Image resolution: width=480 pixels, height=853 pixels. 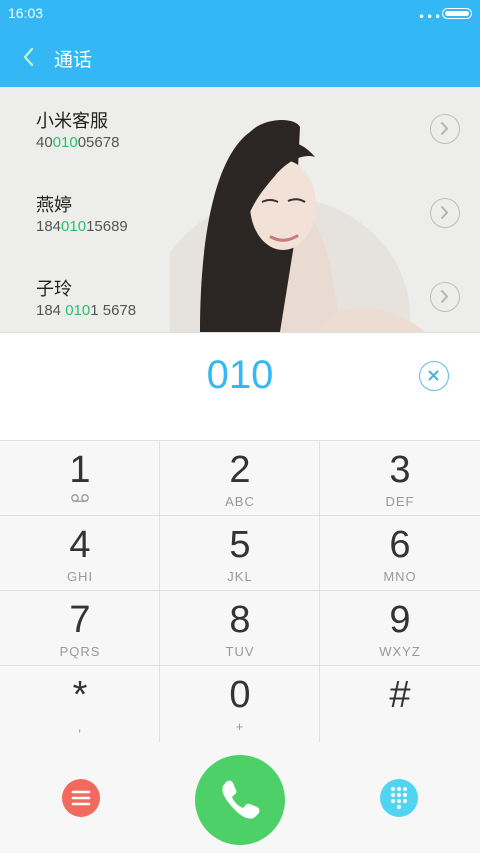 What do you see at coordinates (72, 121) in the screenshot?
I see `contact-name: 小米客服` at bounding box center [72, 121].